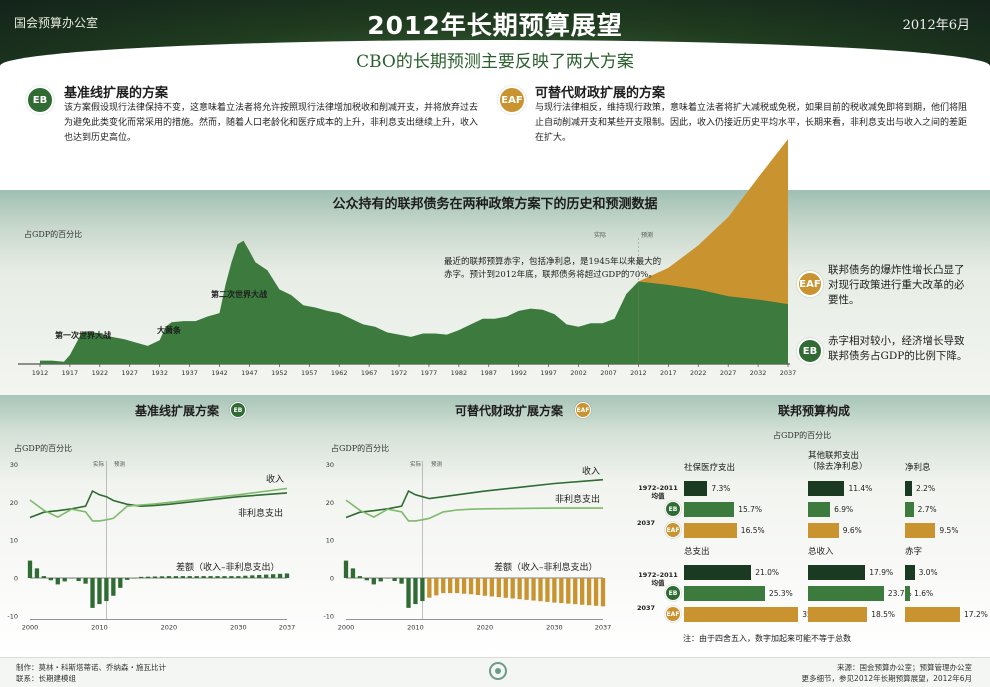 The image size is (990, 687). I want to click on eb-y-tick-label: 0, so click(16, 579).